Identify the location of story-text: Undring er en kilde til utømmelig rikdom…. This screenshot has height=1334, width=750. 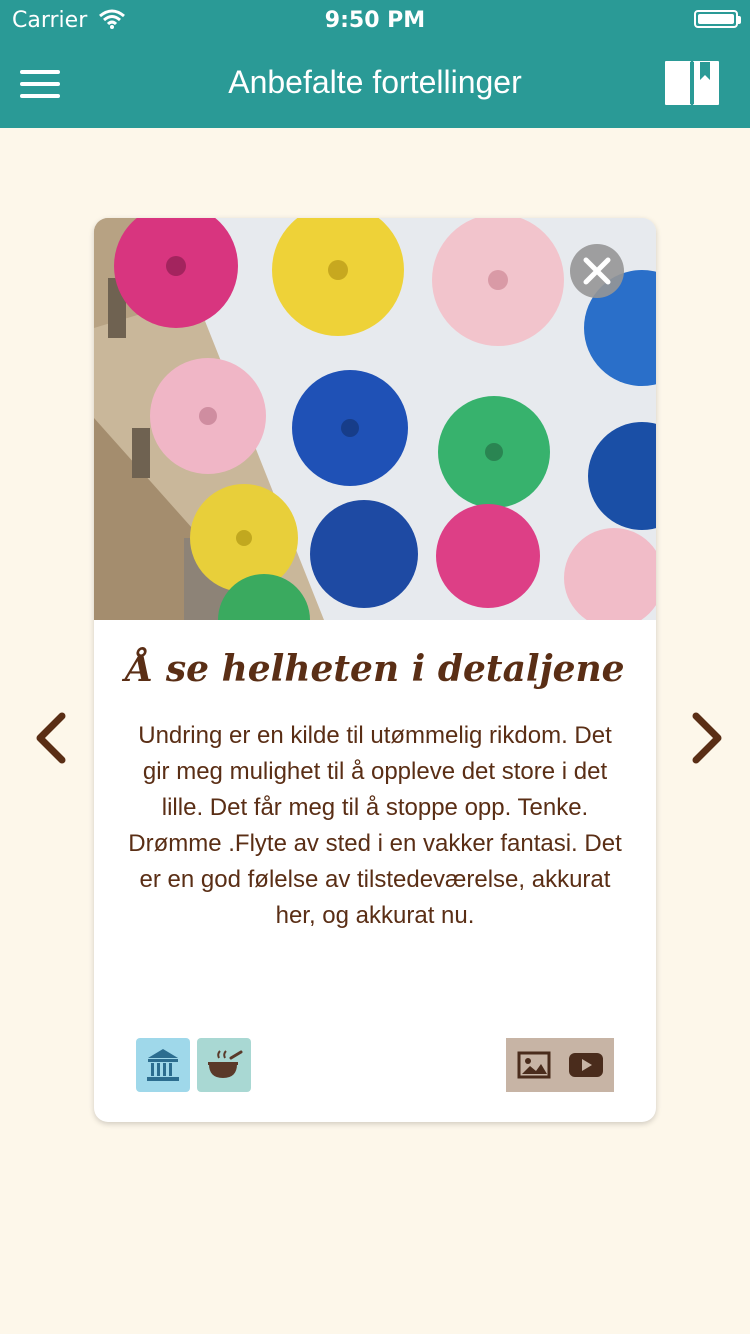
(375, 825).